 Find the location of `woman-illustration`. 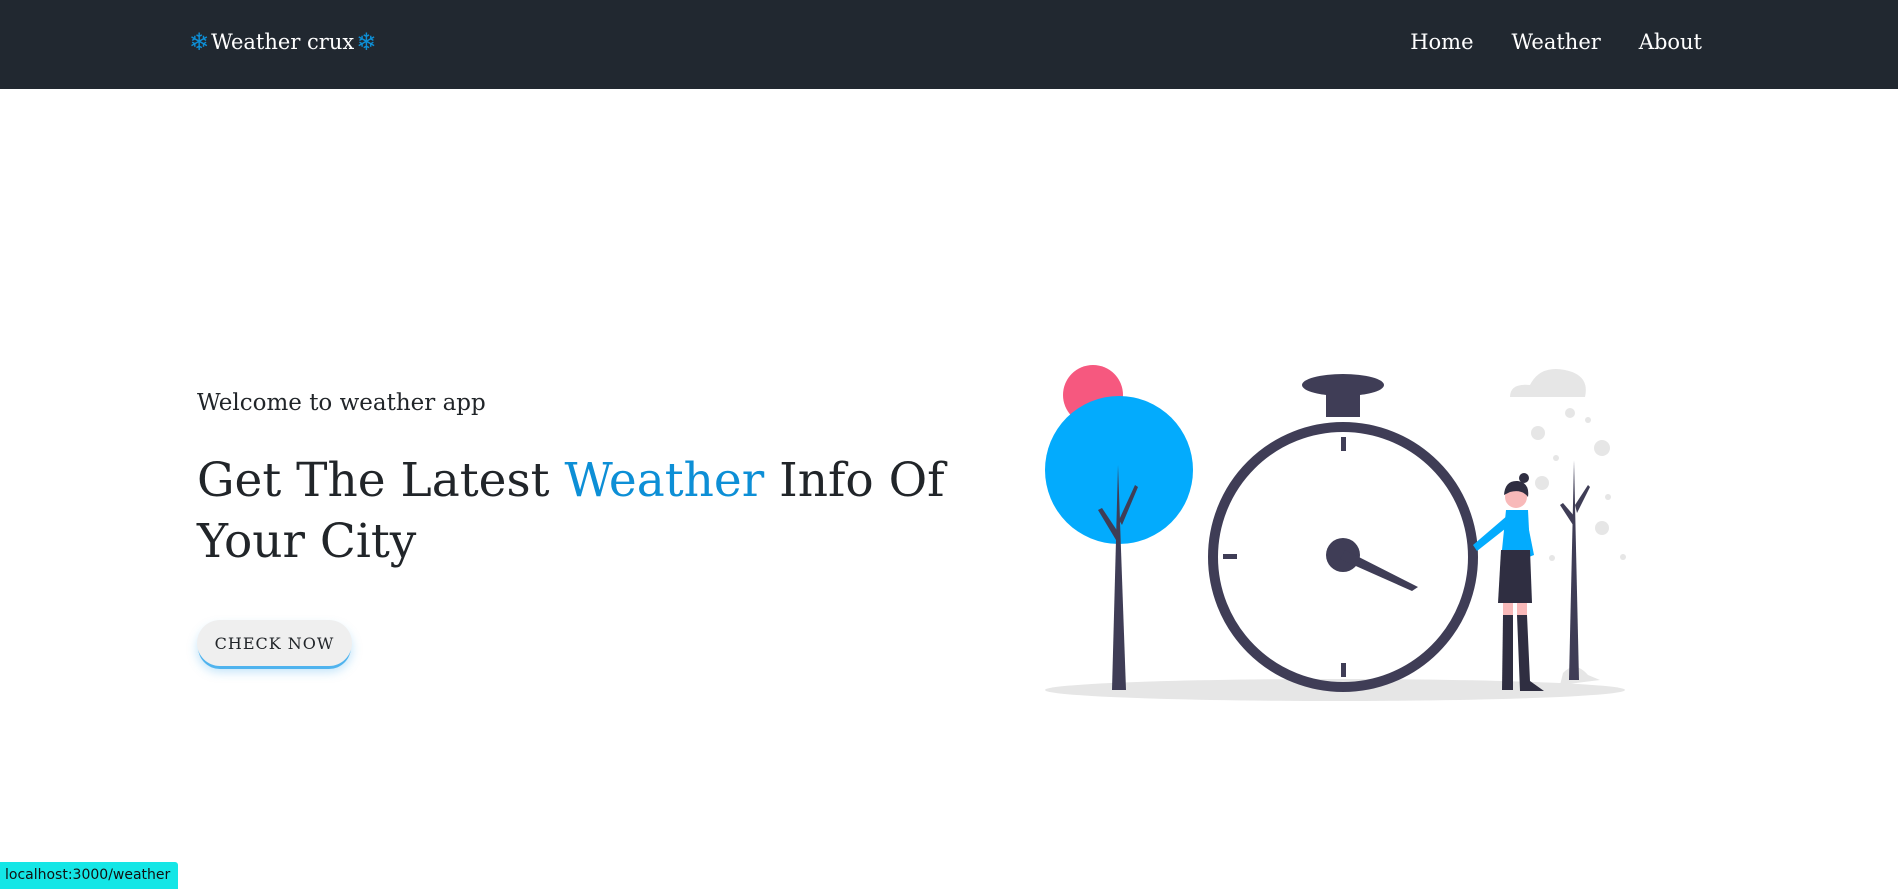

woman-illustration is located at coordinates (1508, 582).